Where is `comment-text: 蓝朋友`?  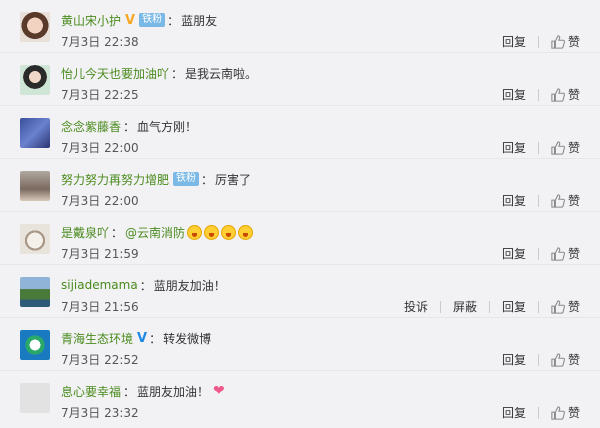
comment-text: 蓝朋友 is located at coordinates (199, 20).